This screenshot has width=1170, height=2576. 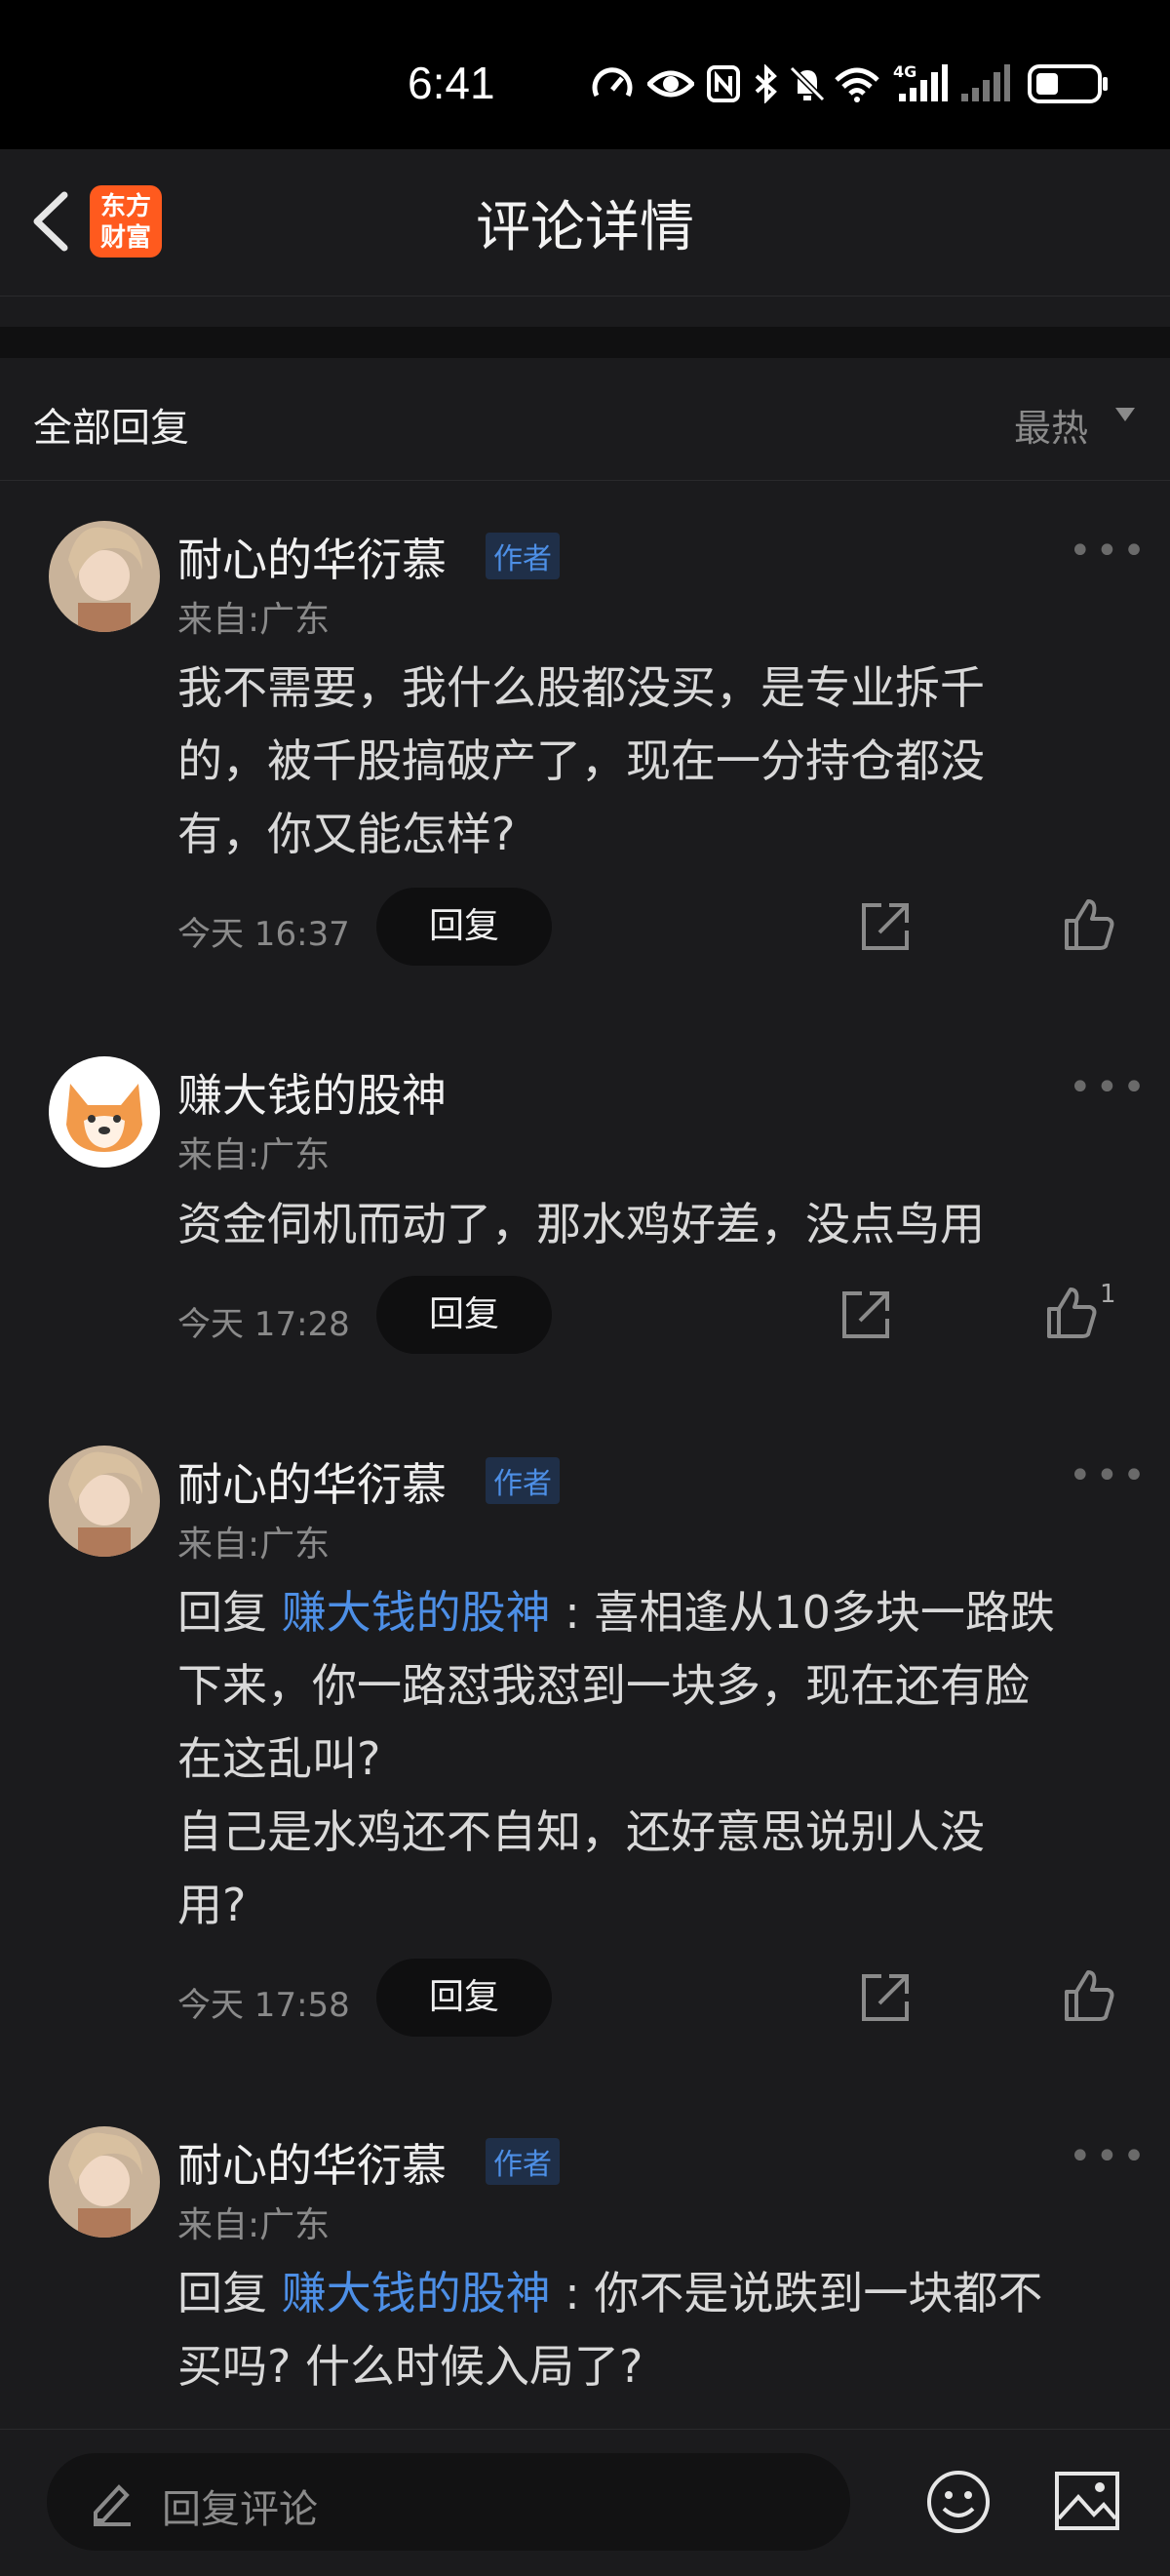 What do you see at coordinates (111, 428) in the screenshot?
I see `all-replies-label: 全部回复` at bounding box center [111, 428].